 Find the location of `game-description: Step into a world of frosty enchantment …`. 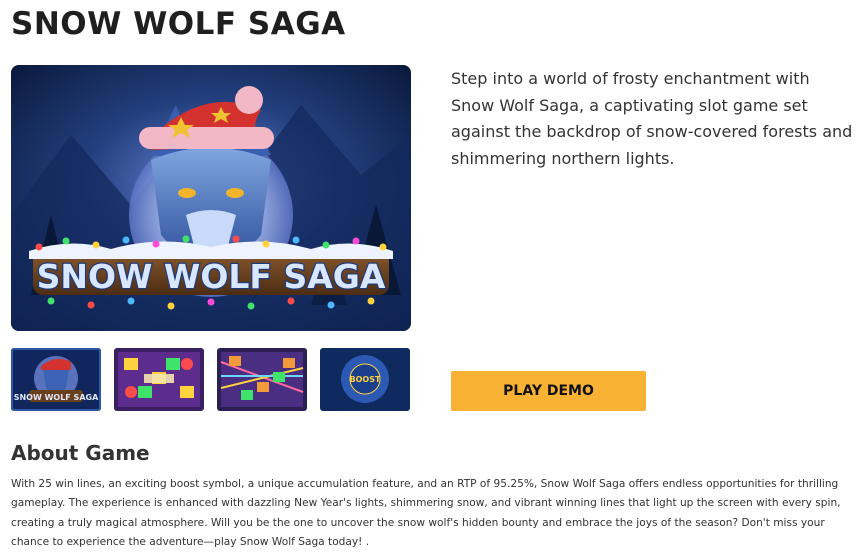

game-description: Step into a world of frosty enchantment … is located at coordinates (652, 118).